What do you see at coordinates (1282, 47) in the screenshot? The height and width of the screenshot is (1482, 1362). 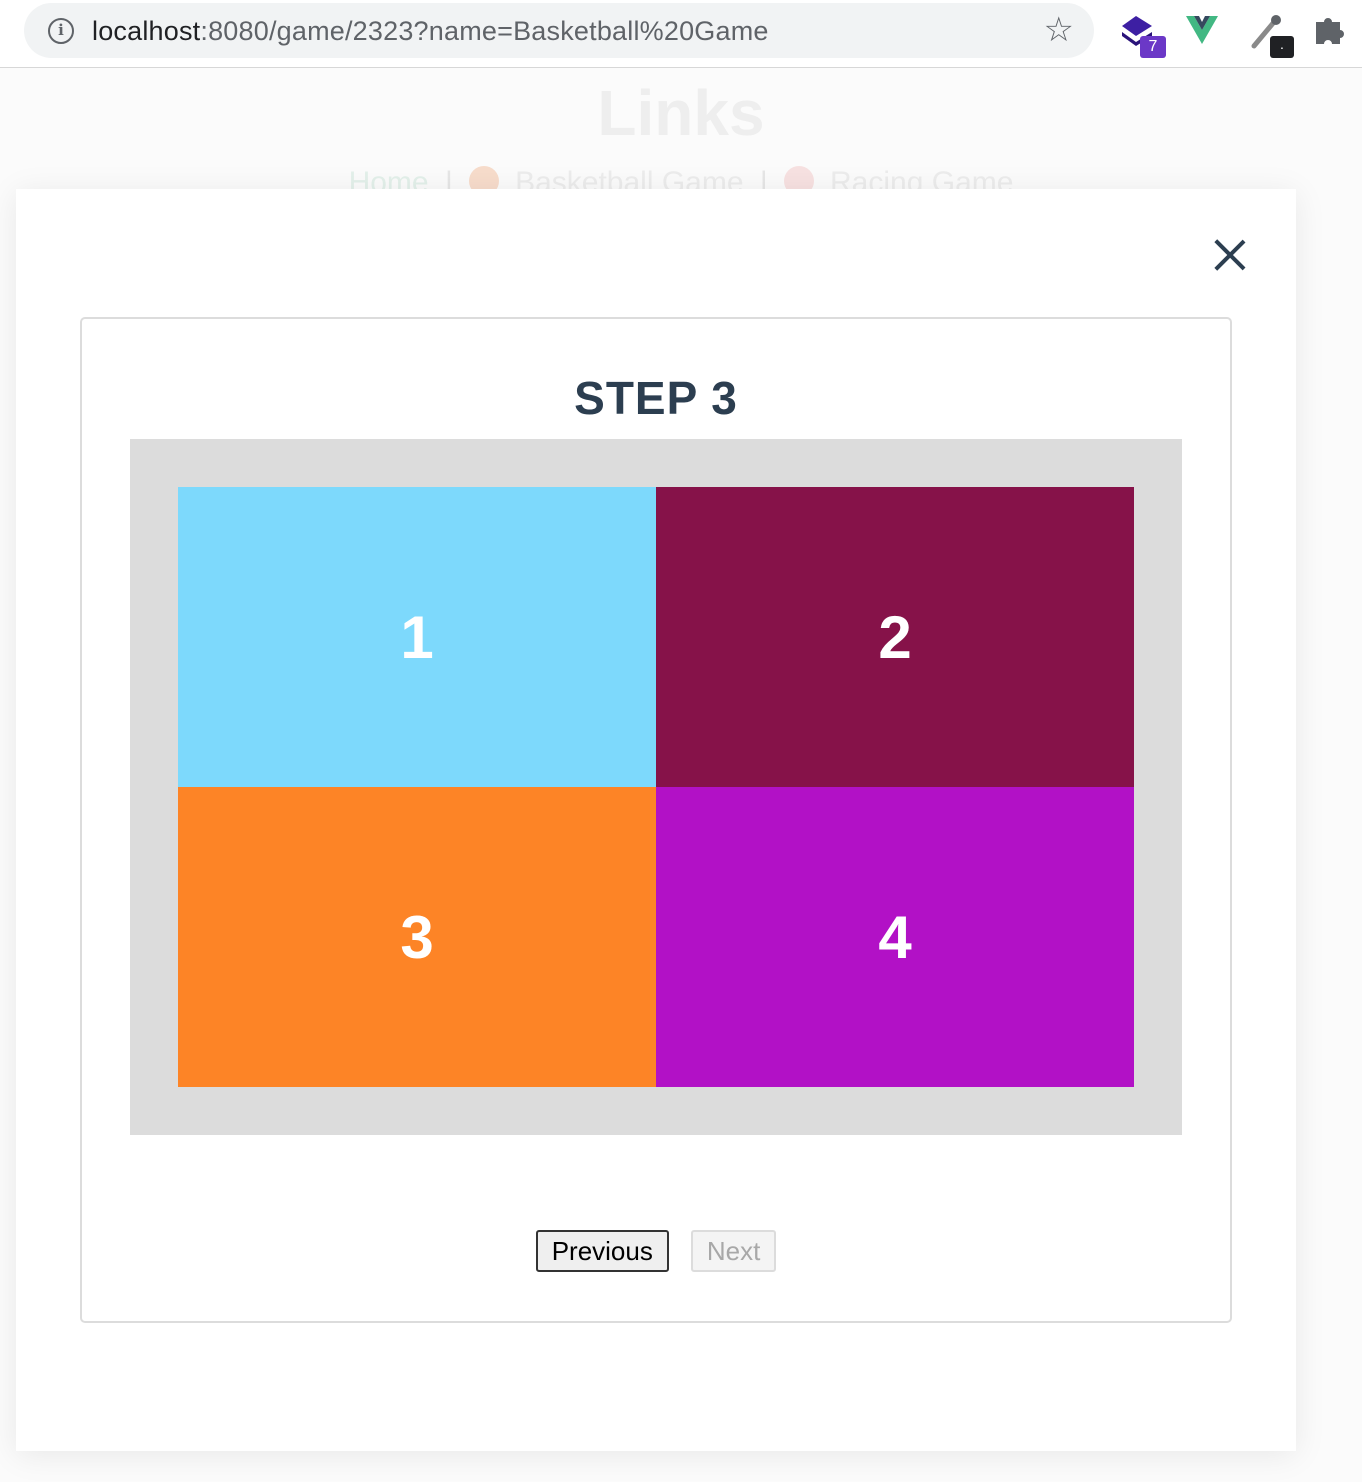 I see `extension-badge-dark: .` at bounding box center [1282, 47].